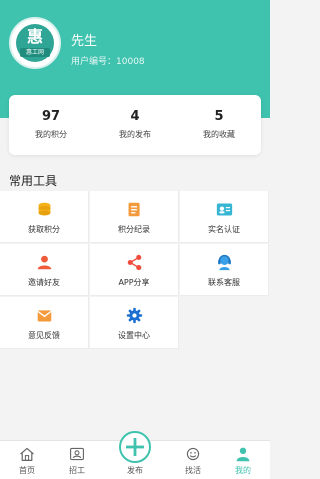  What do you see at coordinates (219, 125) in the screenshot?
I see `stat-favorites: 5 我的收藏` at bounding box center [219, 125].